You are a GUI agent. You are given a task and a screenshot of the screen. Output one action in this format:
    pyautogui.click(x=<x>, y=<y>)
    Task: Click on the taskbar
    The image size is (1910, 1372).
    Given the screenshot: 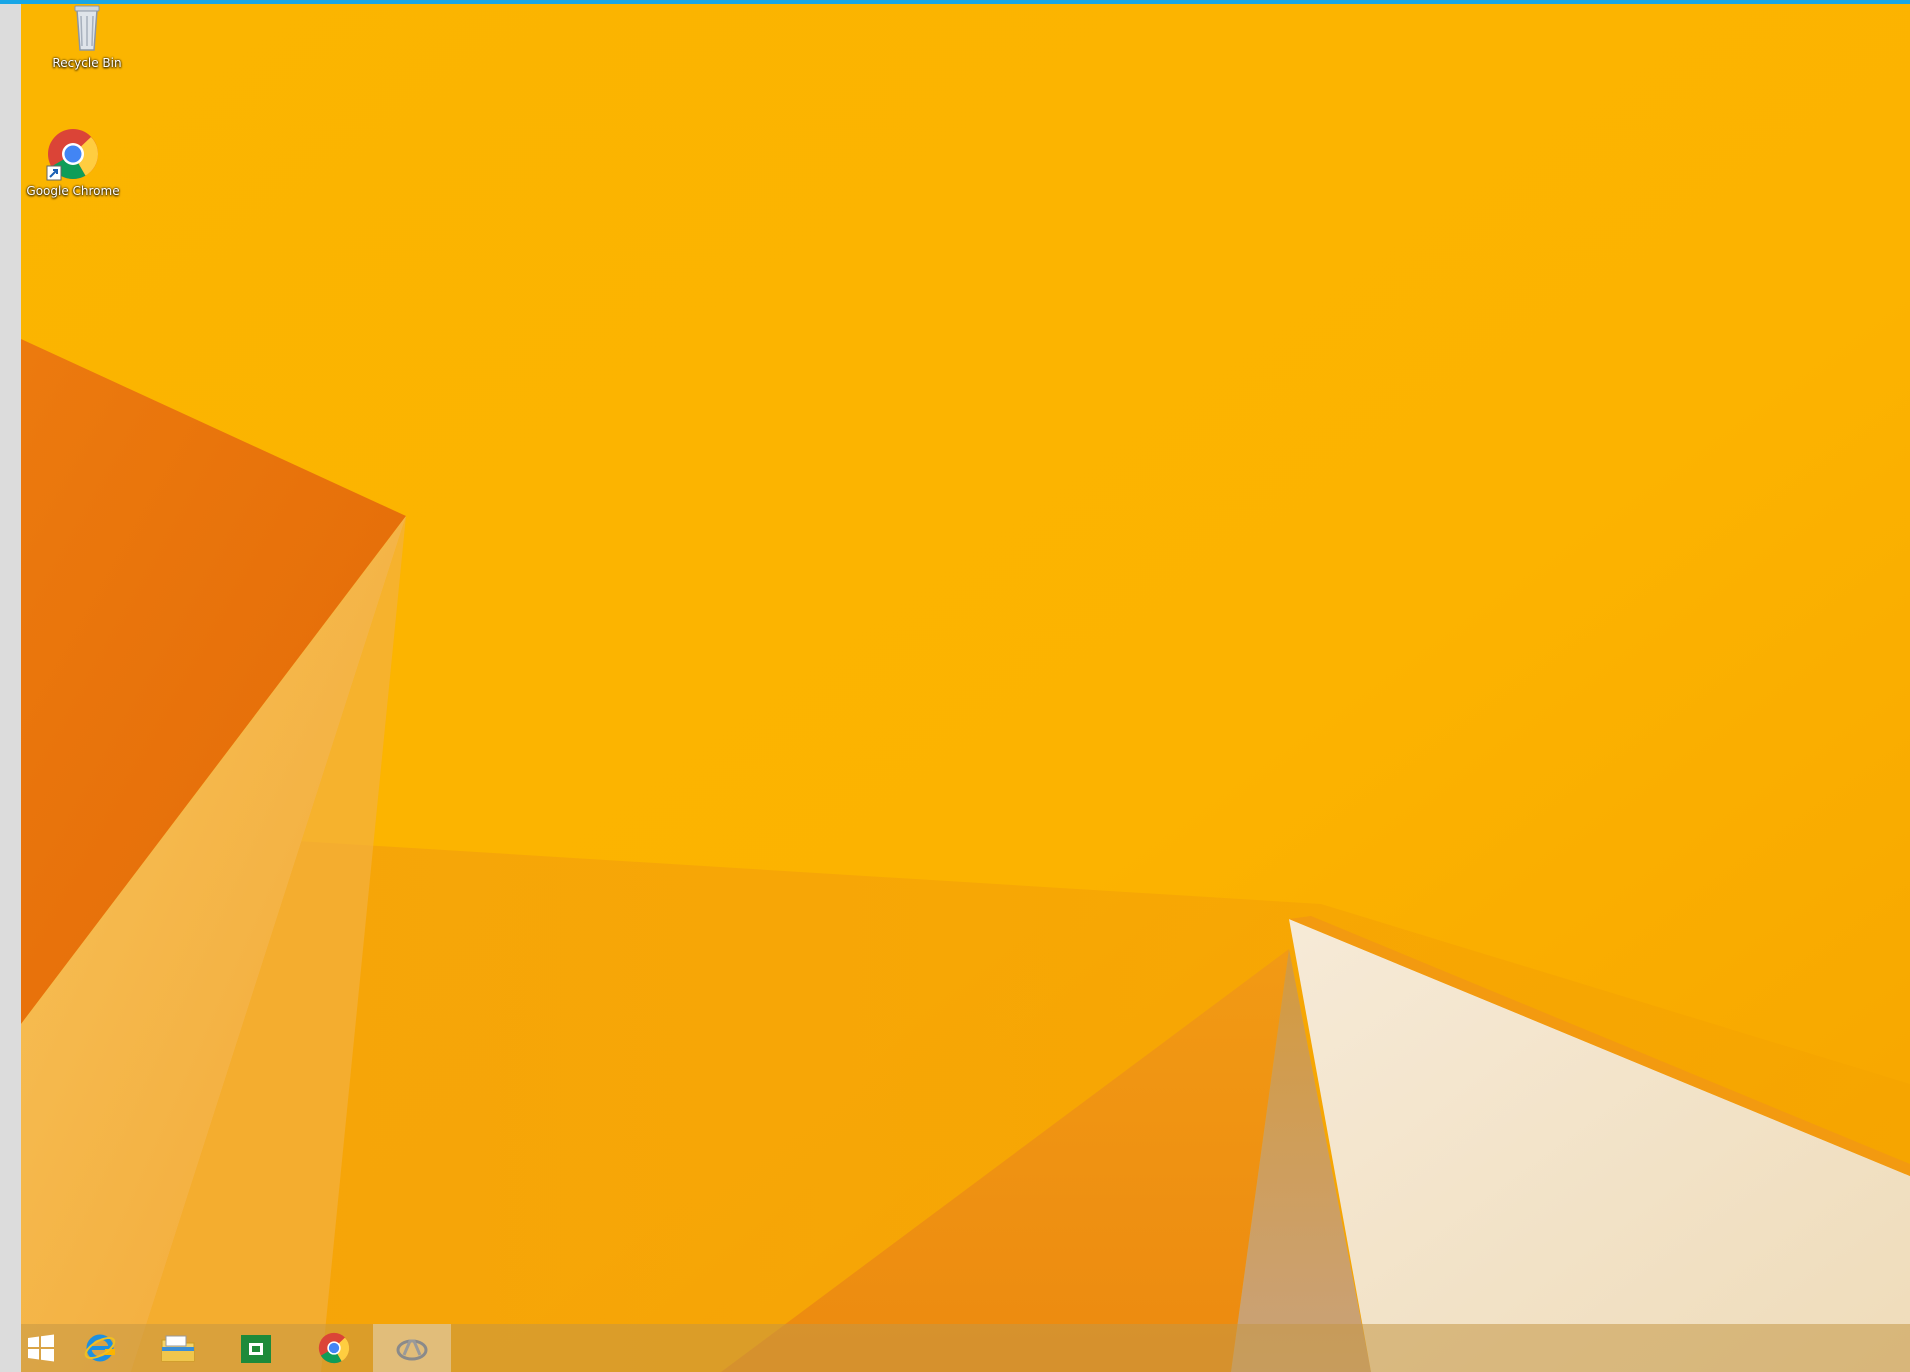 What is the action you would take?
    pyautogui.click(x=965, y=1348)
    